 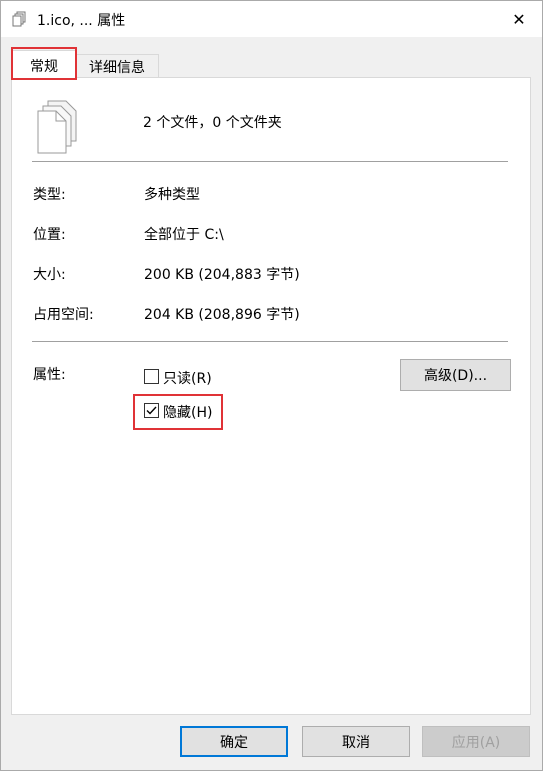 What do you see at coordinates (187, 378) in the screenshot?
I see `readonly-label: 只读(R)` at bounding box center [187, 378].